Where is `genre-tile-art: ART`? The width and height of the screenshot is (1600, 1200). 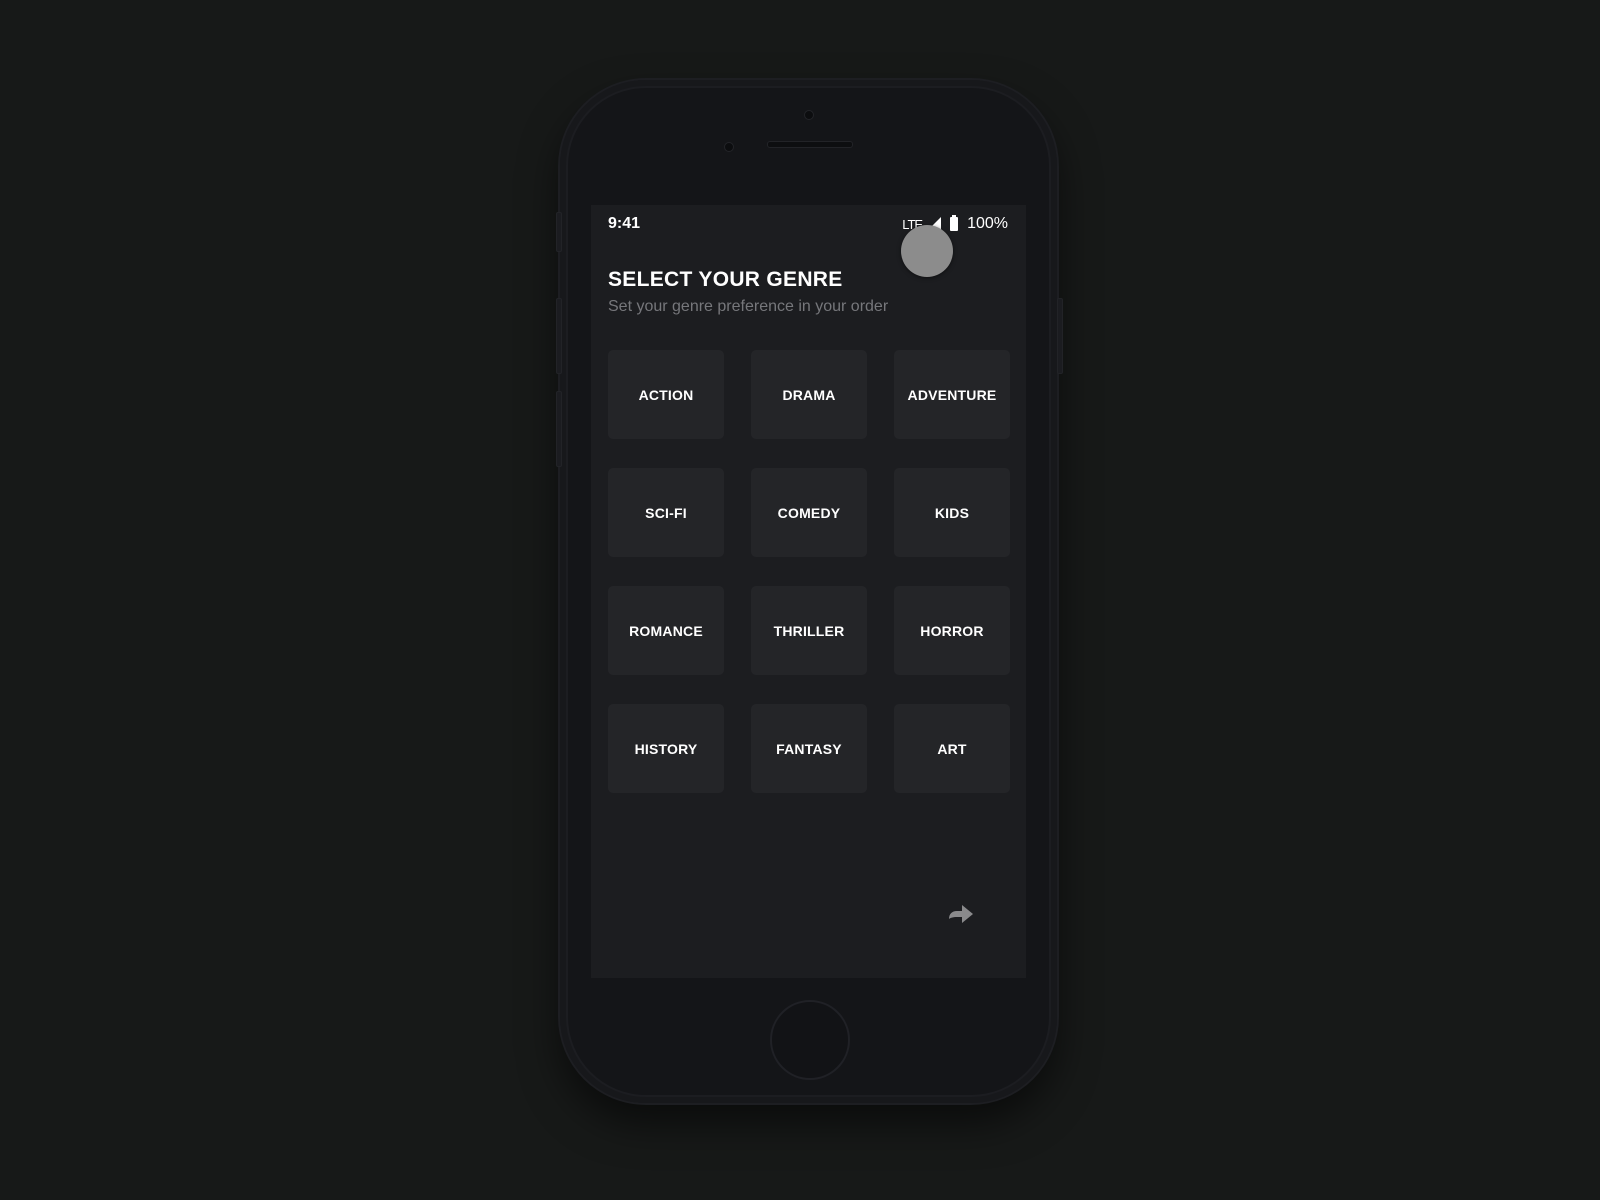 genre-tile-art: ART is located at coordinates (952, 748).